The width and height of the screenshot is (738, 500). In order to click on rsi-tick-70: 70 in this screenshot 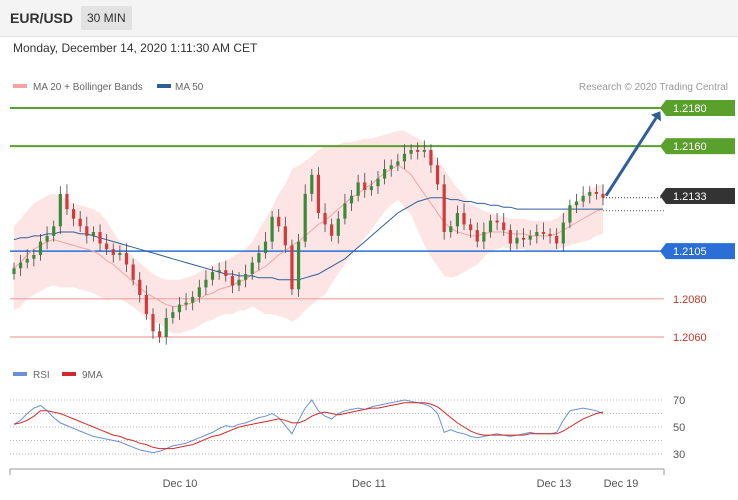, I will do `click(679, 401)`.